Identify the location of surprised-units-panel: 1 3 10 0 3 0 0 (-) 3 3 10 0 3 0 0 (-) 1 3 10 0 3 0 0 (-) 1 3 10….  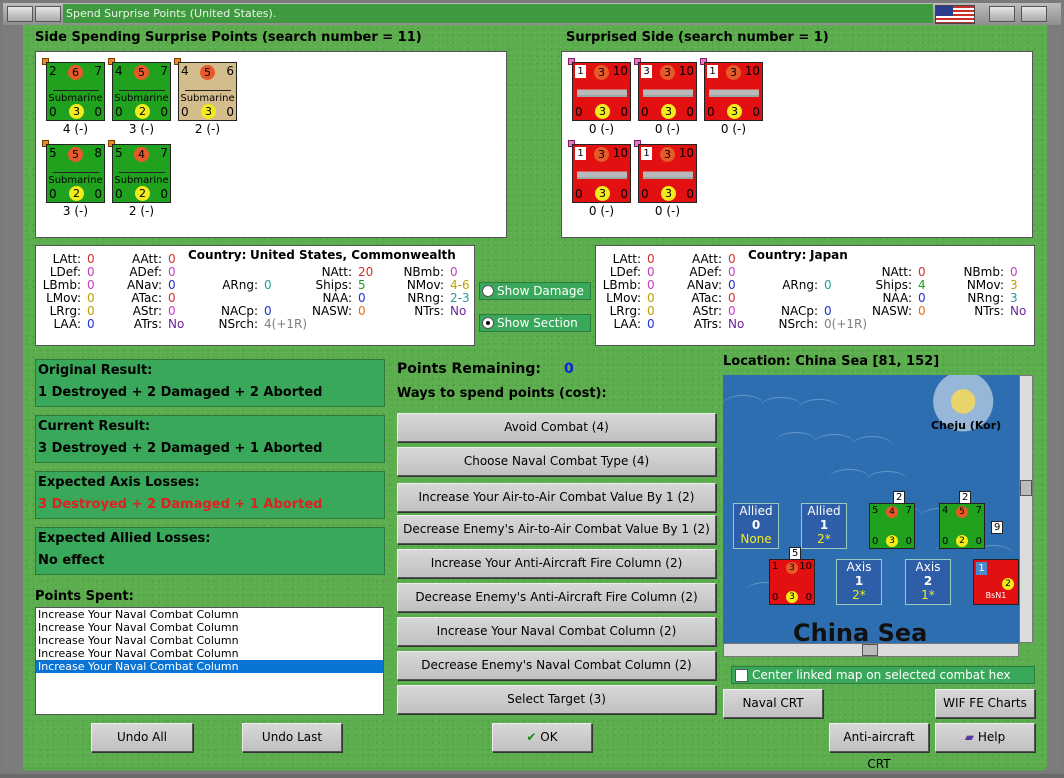
(797, 144).